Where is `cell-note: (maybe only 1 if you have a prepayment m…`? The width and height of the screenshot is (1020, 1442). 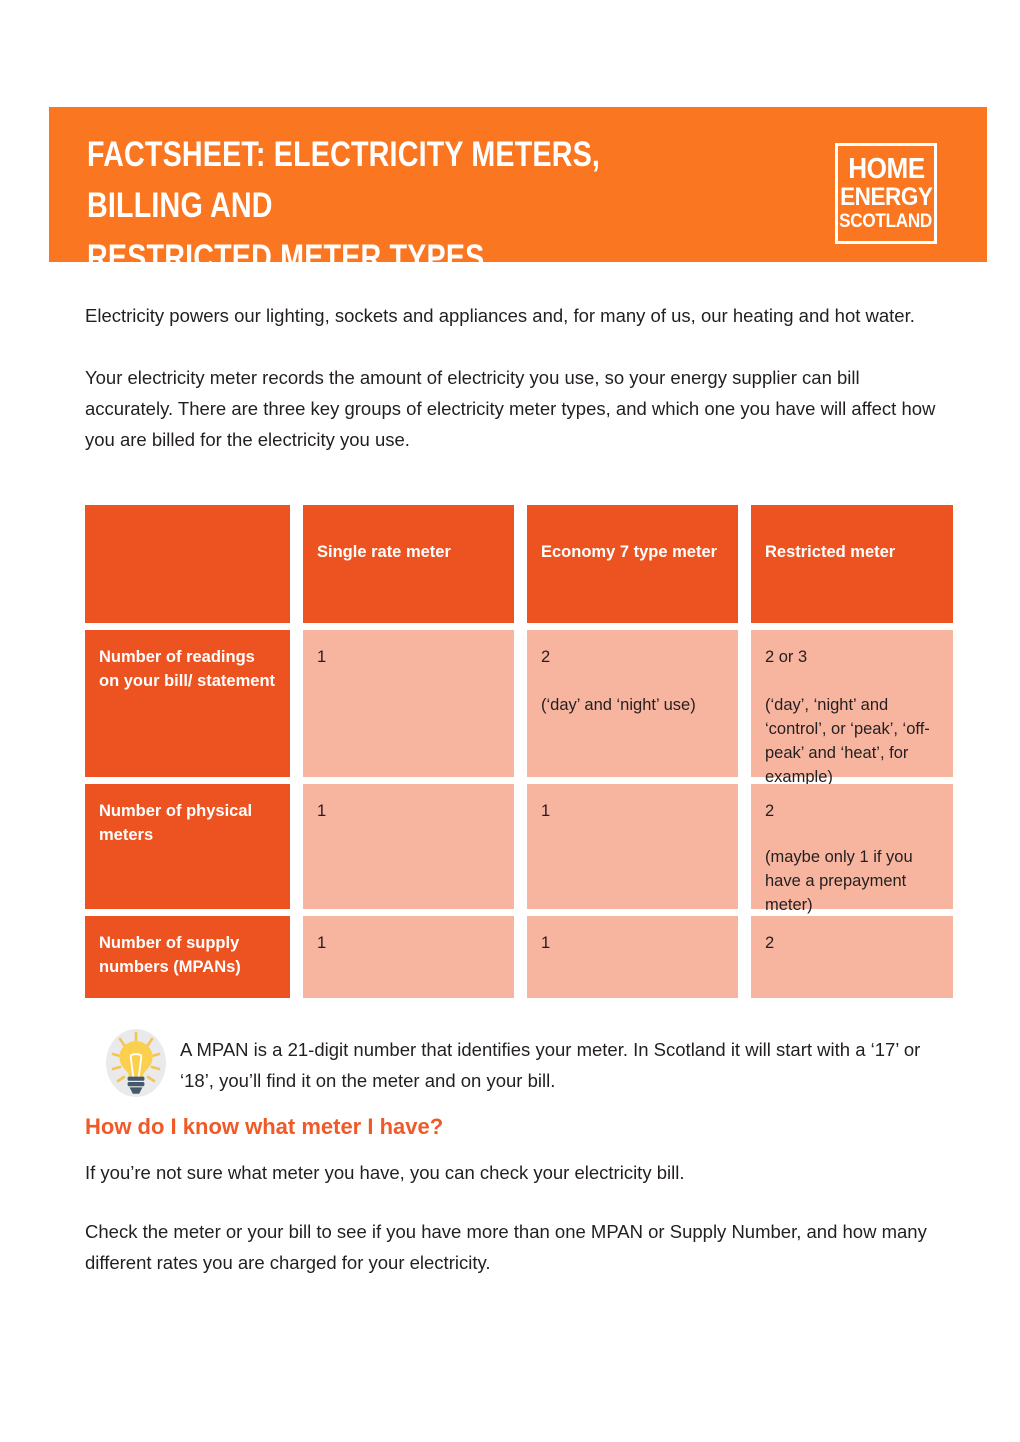
cell-note: (maybe only 1 if you have a prepayment m… is located at coordinates (839, 881).